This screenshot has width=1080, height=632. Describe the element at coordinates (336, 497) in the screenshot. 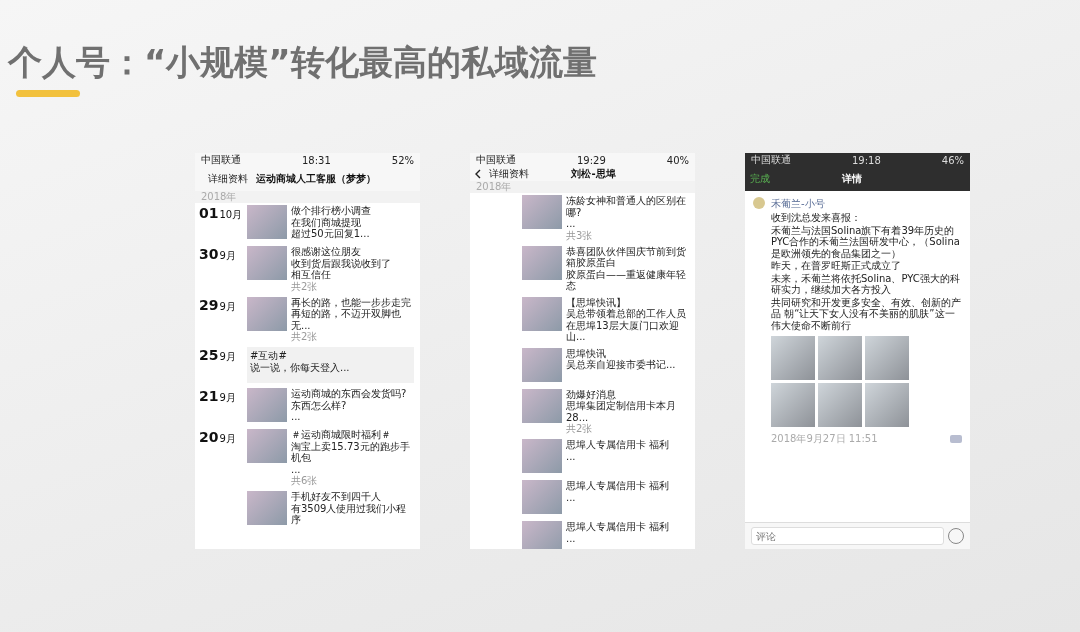

I see `post-text: 手机好友不到四千人` at that location.